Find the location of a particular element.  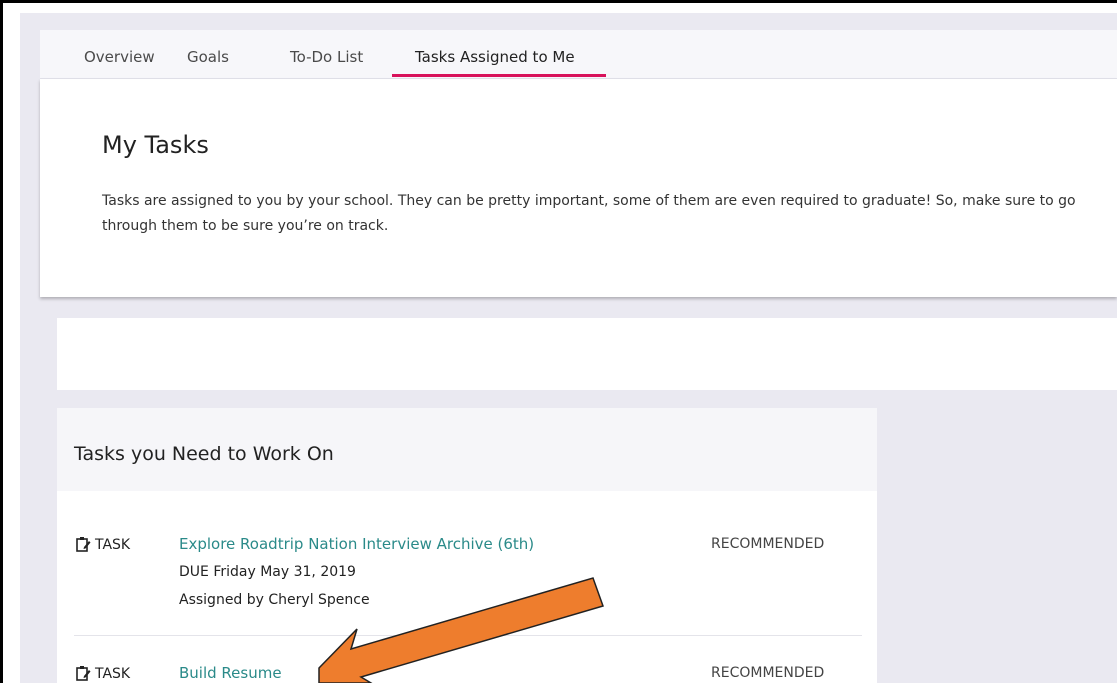

active-tab-indicator is located at coordinates (499, 75).